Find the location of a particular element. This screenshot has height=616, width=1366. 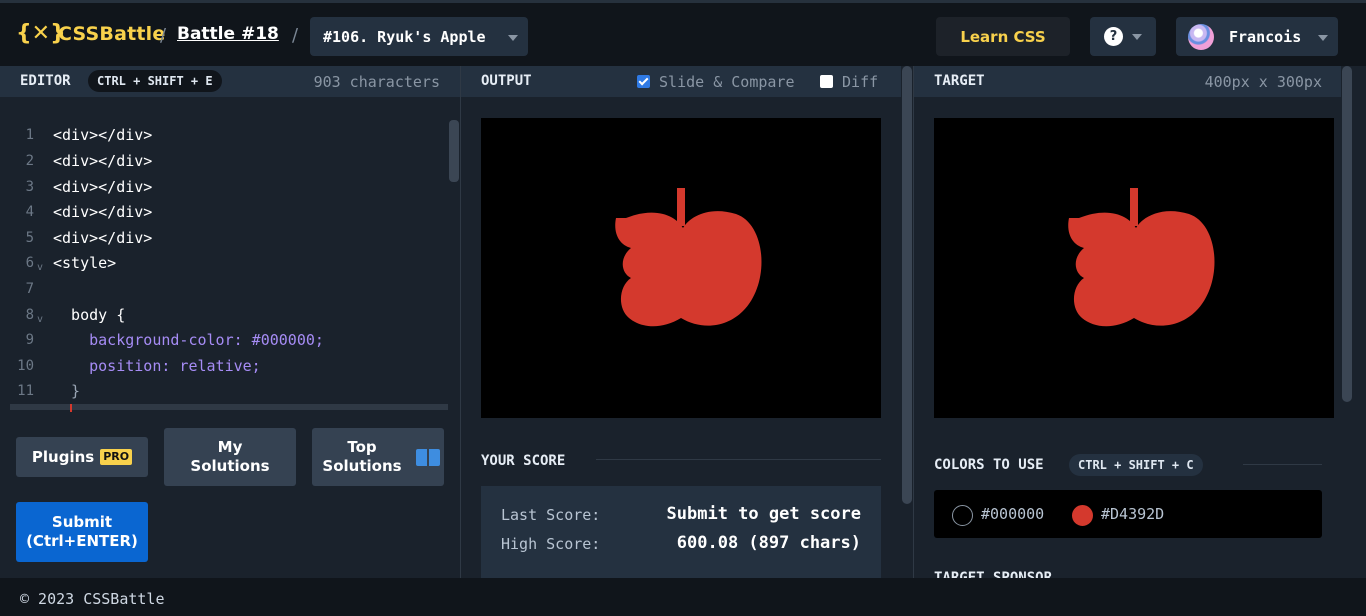

line-number: 3 is located at coordinates (29, 187).